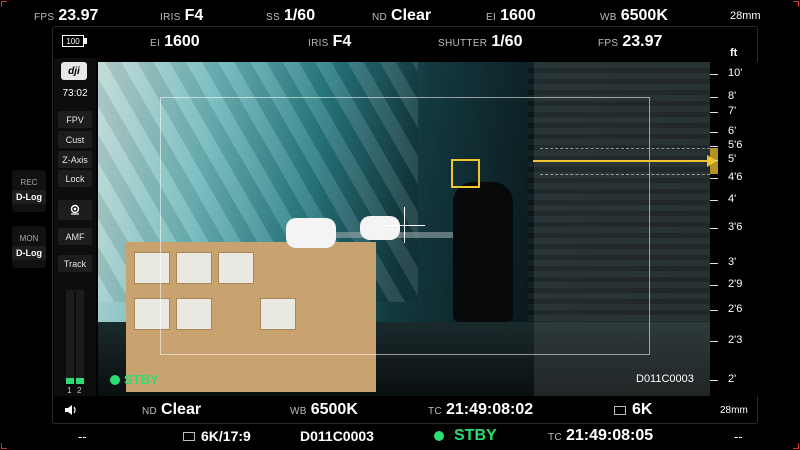  I want to click on bottom-focal-length: 28mm, so click(734, 410).